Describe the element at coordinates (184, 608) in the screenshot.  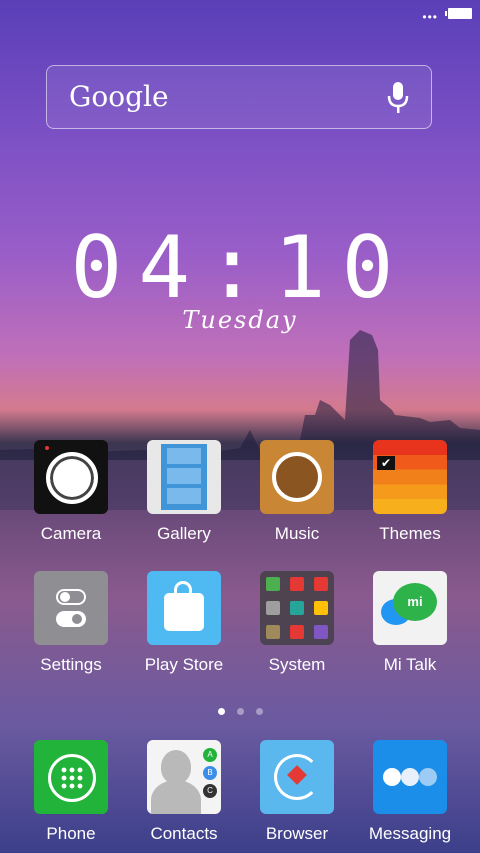
I see `play-store-icon` at that location.